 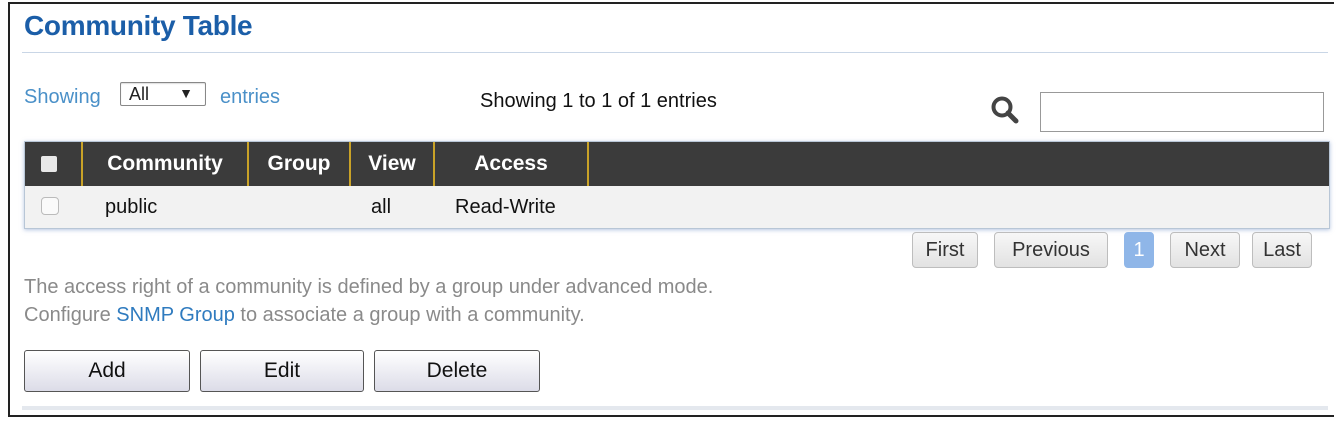 What do you see at coordinates (50, 206) in the screenshot?
I see `row-checkbox` at bounding box center [50, 206].